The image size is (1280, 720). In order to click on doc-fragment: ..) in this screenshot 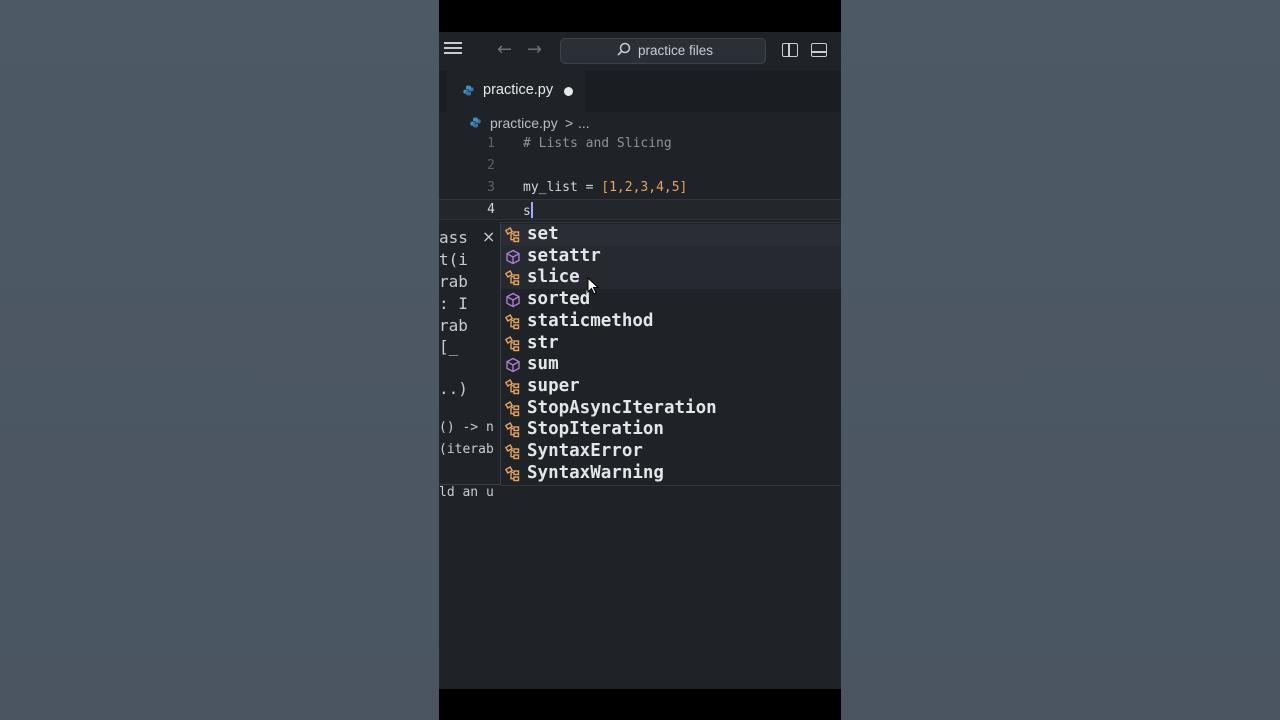, I will do `click(453, 388)`.